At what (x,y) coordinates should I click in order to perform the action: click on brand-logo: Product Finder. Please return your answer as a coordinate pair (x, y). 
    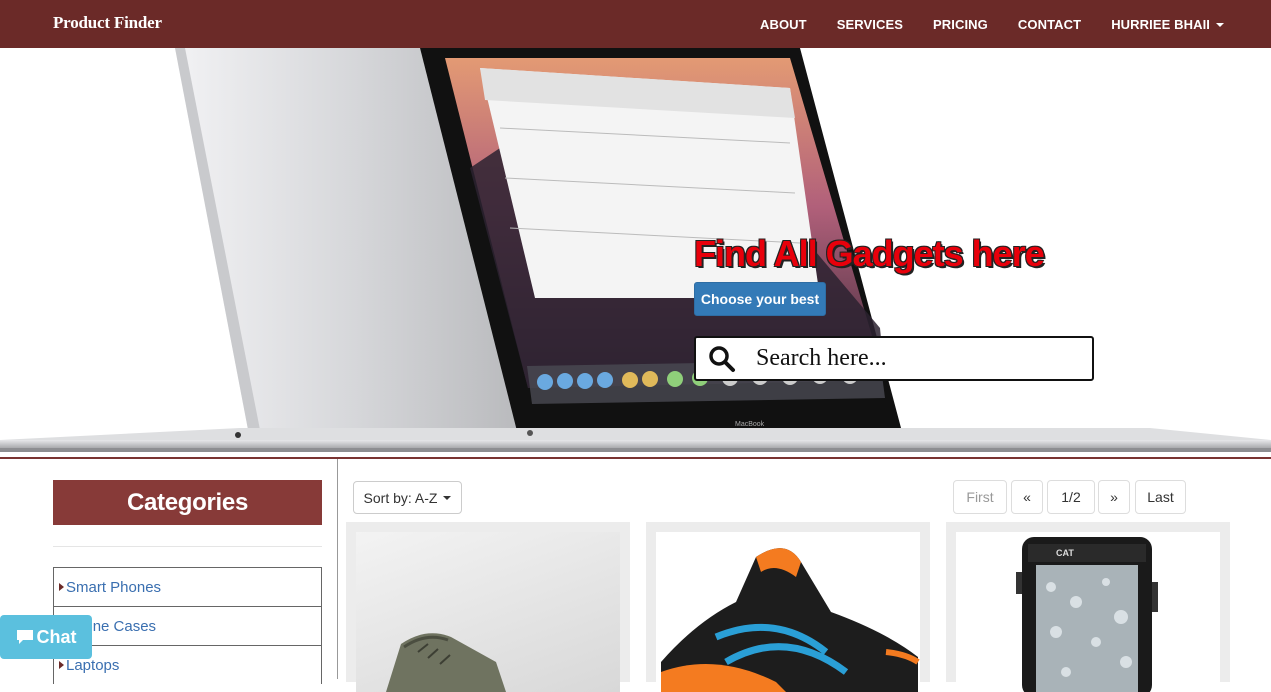
    Looking at the image, I should click on (107, 23).